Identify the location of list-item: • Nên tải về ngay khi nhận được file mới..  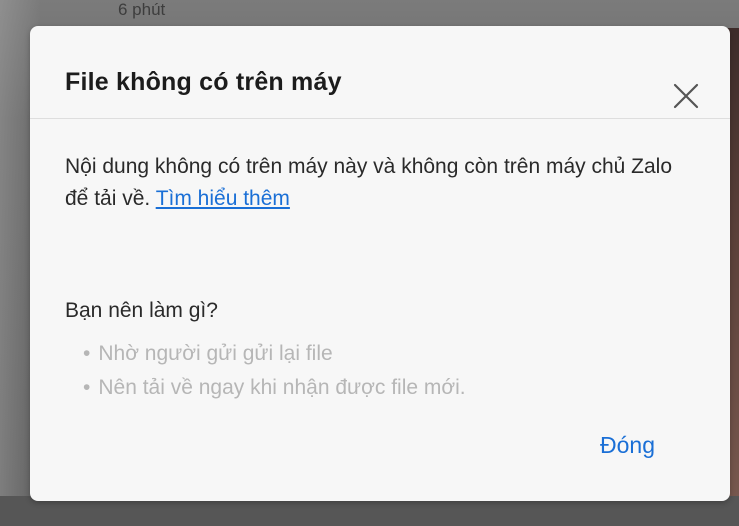
(274, 388).